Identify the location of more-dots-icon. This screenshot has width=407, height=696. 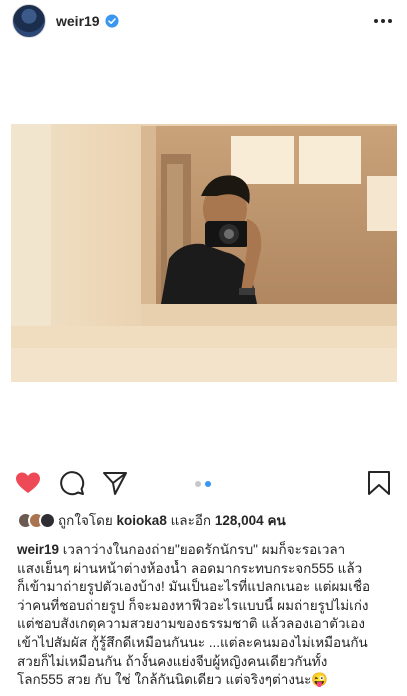
(383, 21).